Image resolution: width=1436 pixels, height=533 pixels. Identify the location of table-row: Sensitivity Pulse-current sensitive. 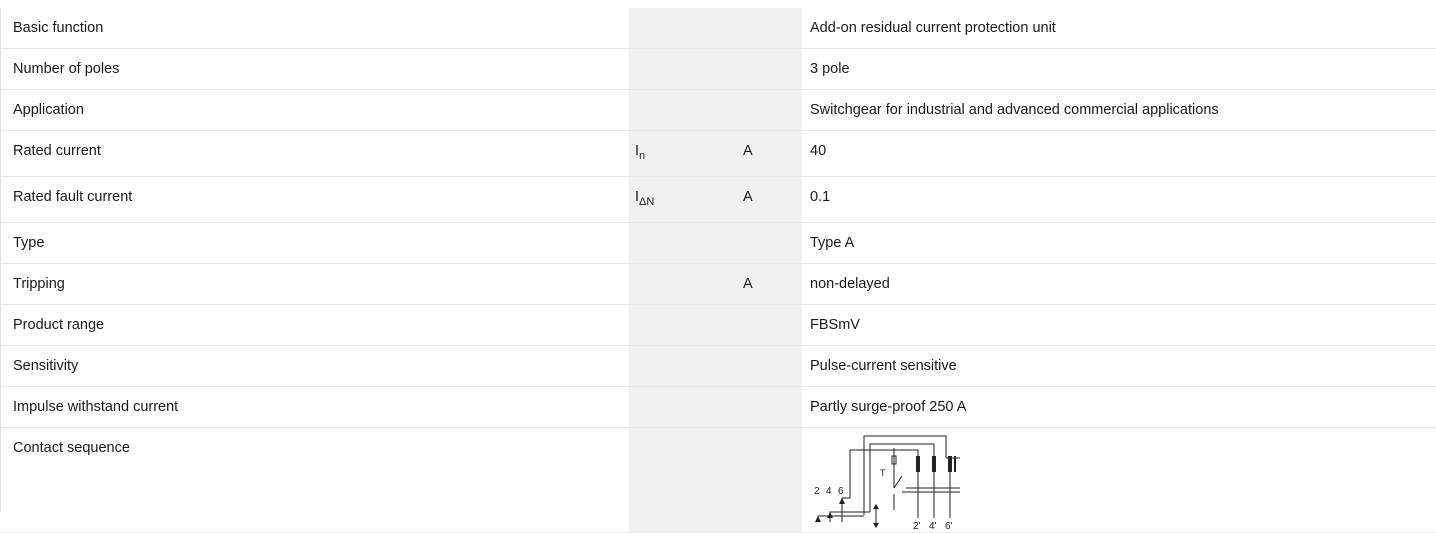
(718, 366).